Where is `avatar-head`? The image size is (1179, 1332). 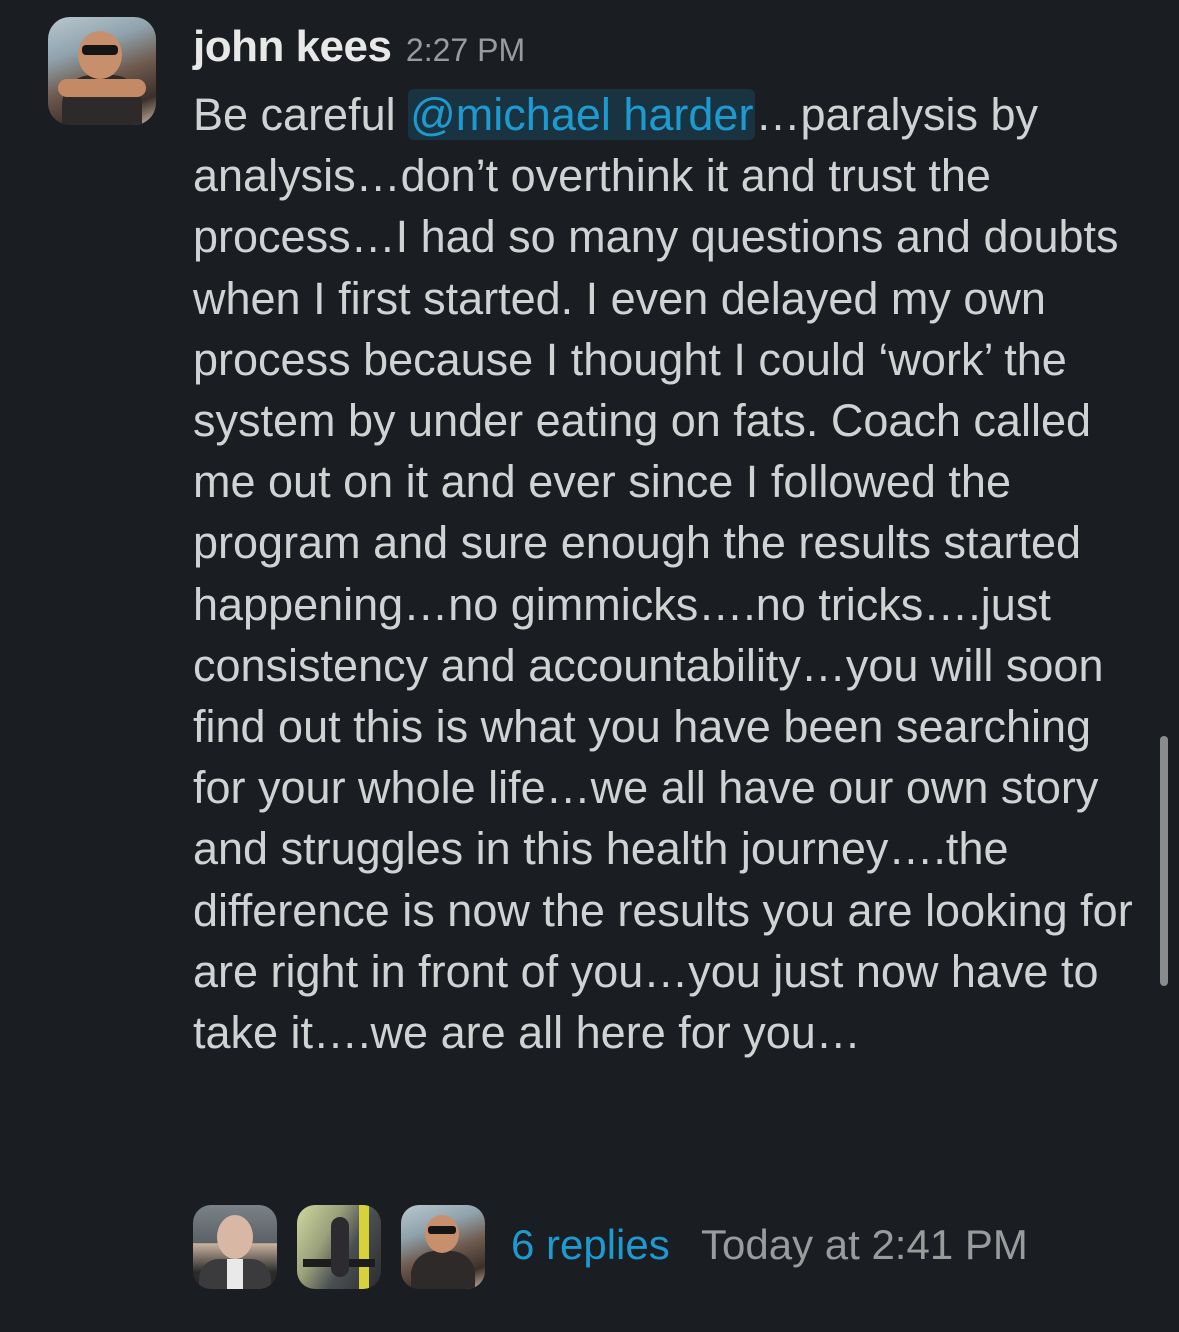
avatar-head is located at coordinates (235, 1237).